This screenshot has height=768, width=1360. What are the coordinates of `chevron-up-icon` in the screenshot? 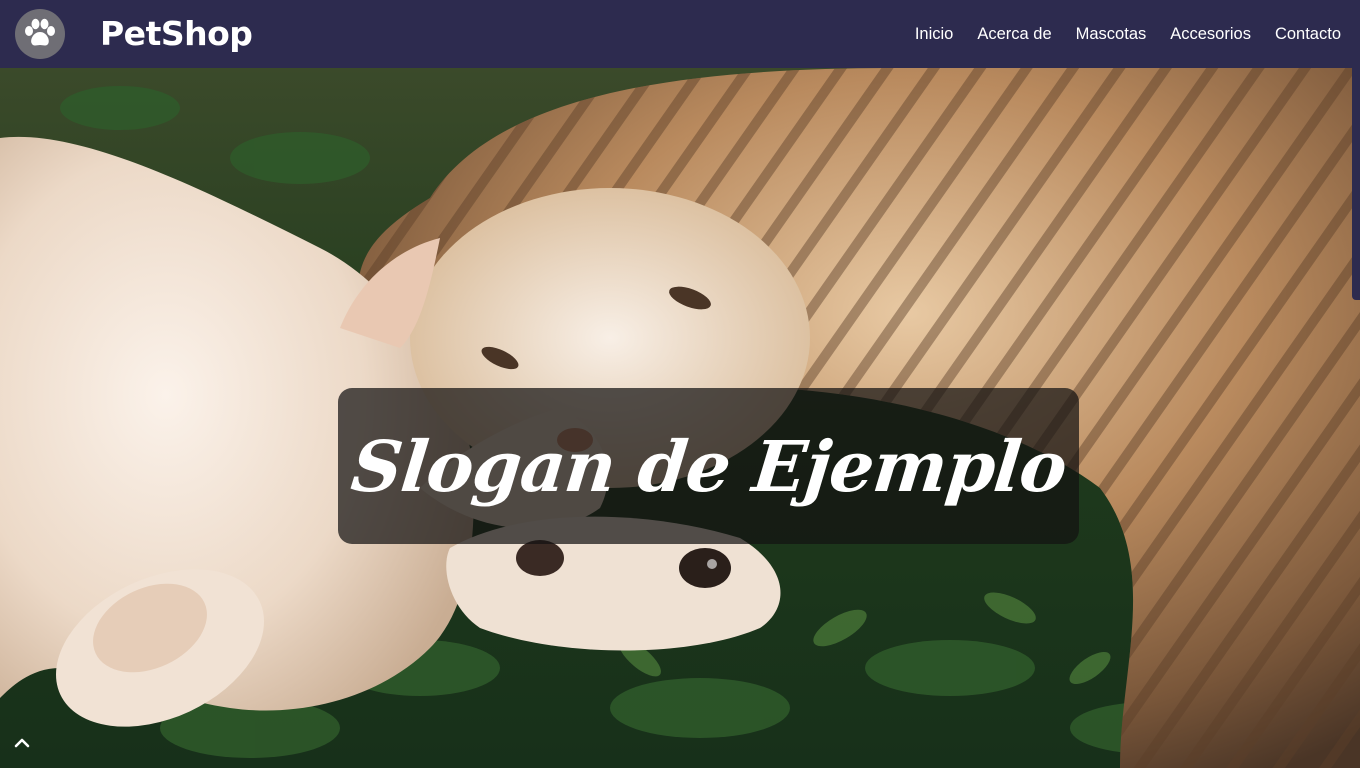 It's located at (22, 743).